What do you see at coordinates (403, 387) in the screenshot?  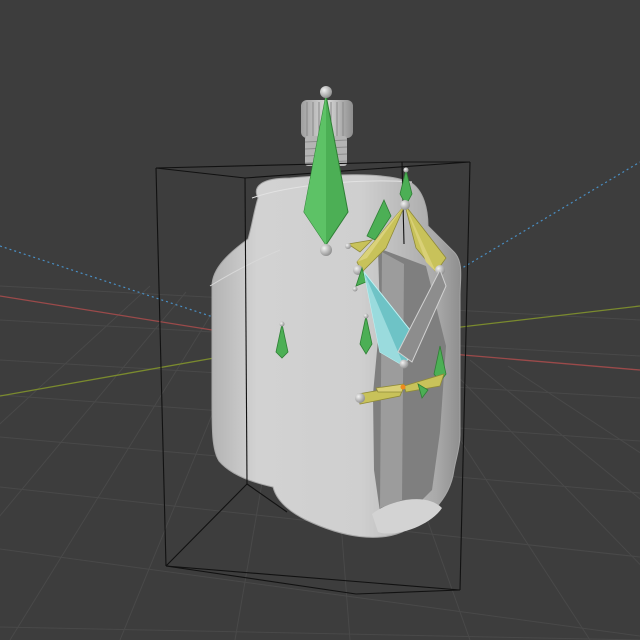 I see `active-joint` at bounding box center [403, 387].